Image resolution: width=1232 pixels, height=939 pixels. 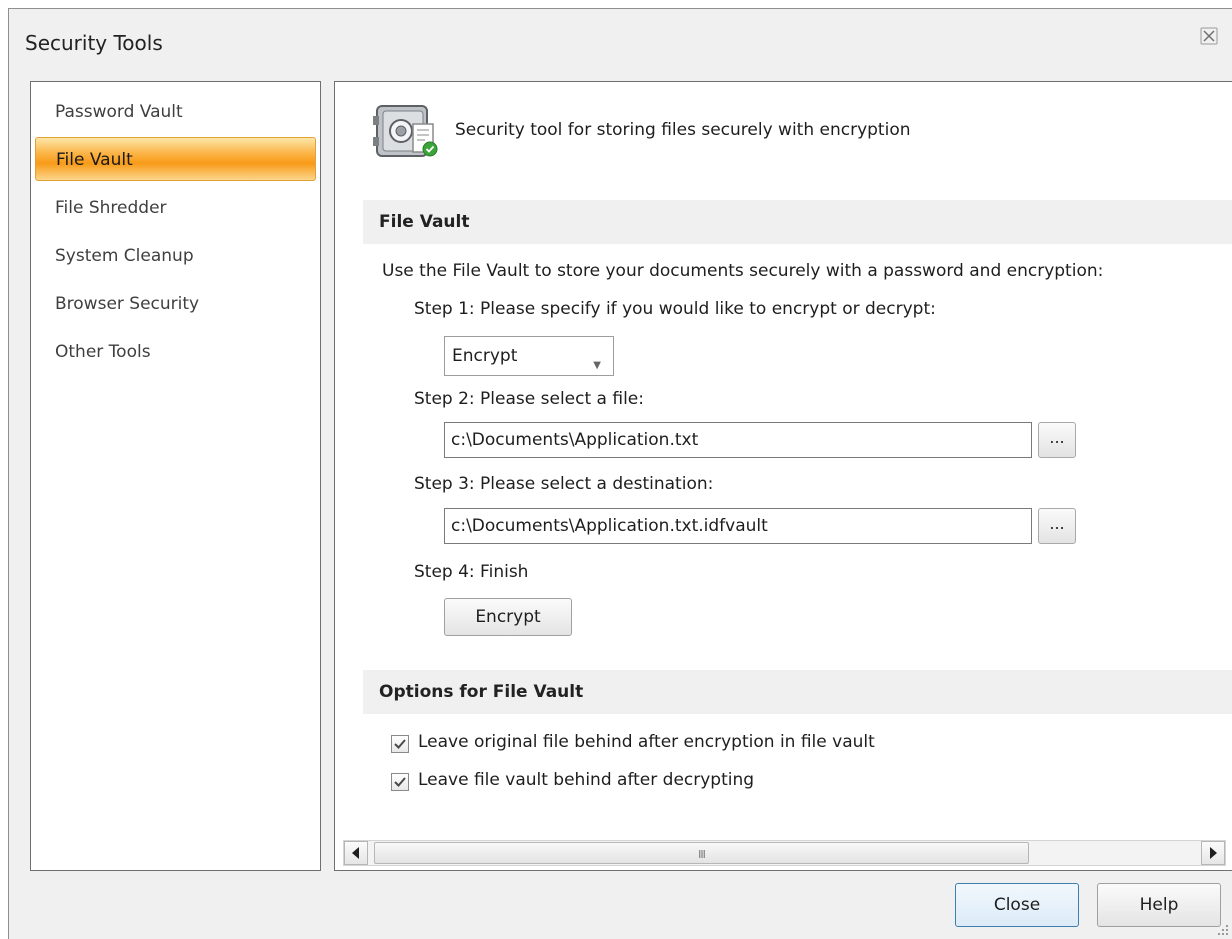 I want to click on scroll-thumb: III, so click(x=701, y=853).